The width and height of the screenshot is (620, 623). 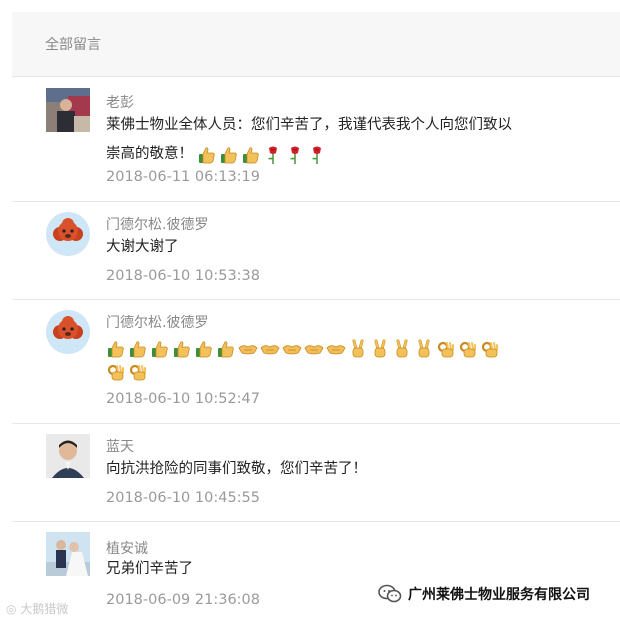 What do you see at coordinates (183, 399) in the screenshot?
I see `comment-timestamp: 2018-06-10 10:52:47` at bounding box center [183, 399].